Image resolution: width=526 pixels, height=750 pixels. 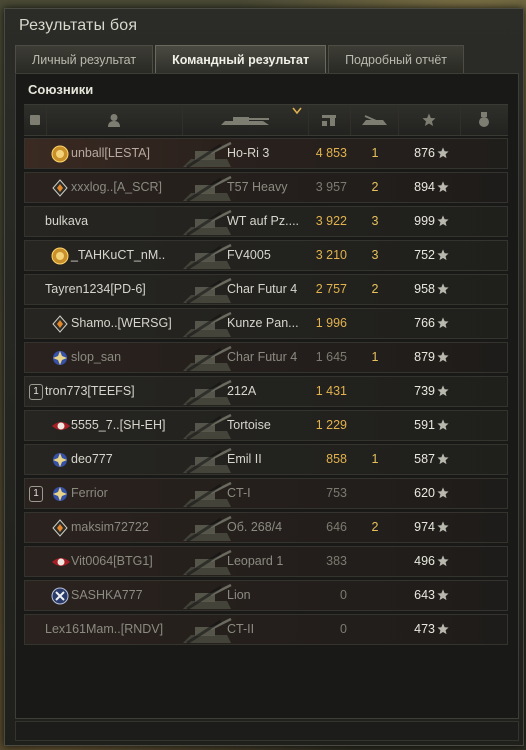 What do you see at coordinates (244, 459) in the screenshot?
I see `tank-name: Emil II` at bounding box center [244, 459].